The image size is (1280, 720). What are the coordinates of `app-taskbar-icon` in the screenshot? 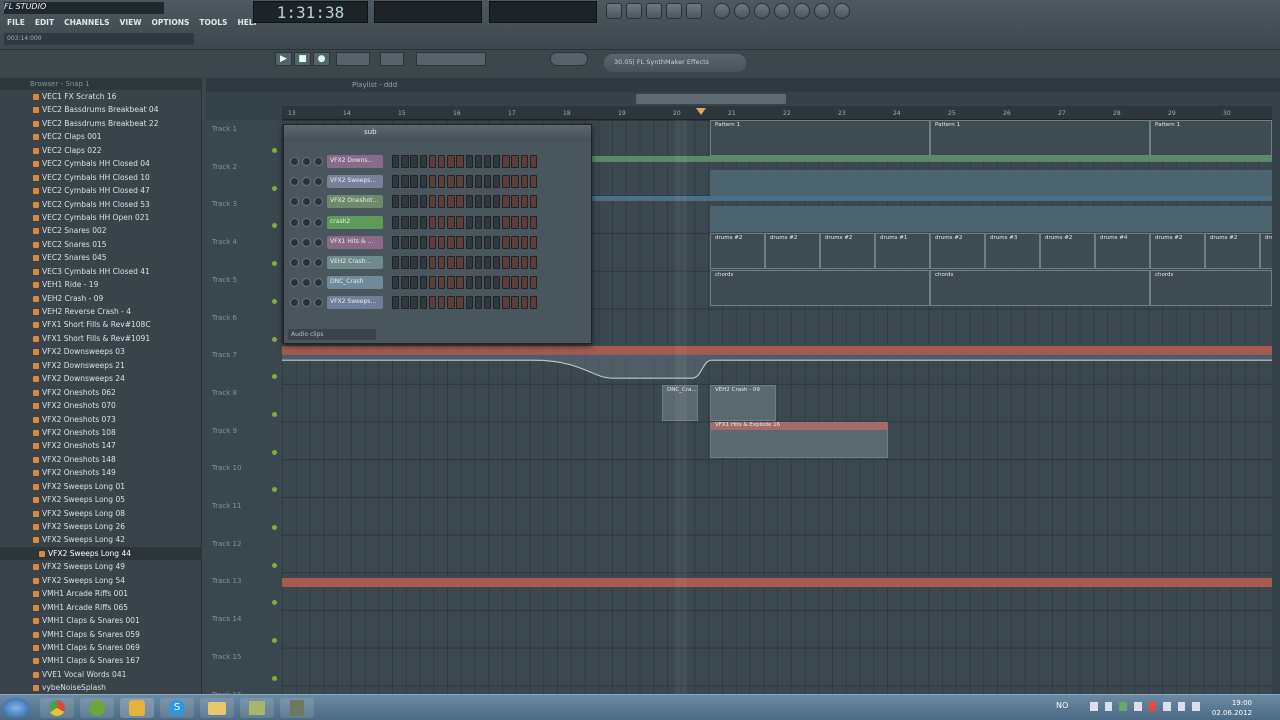 It's located at (257, 708).